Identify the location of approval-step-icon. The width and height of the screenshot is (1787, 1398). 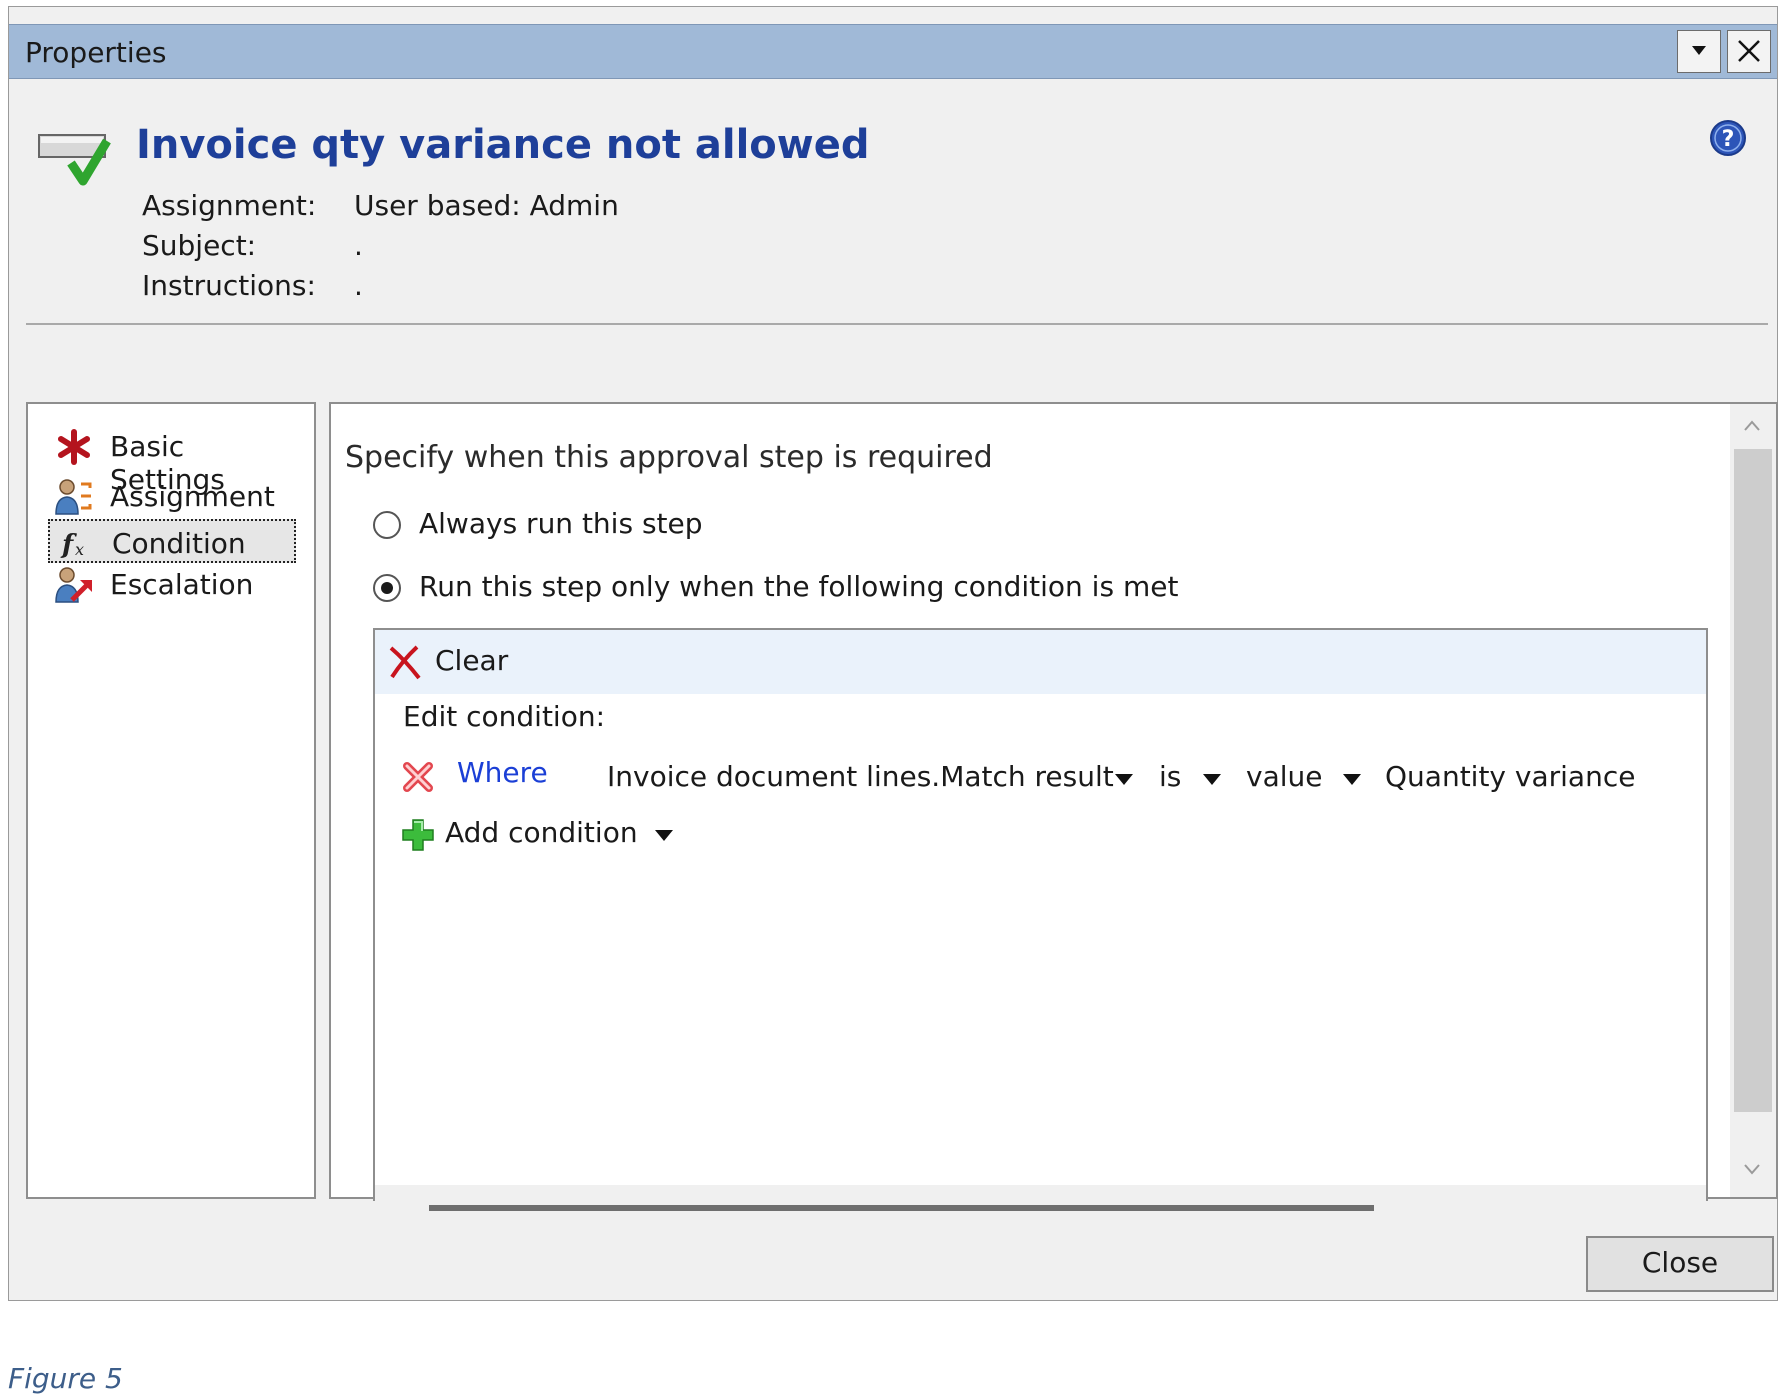
(74, 160).